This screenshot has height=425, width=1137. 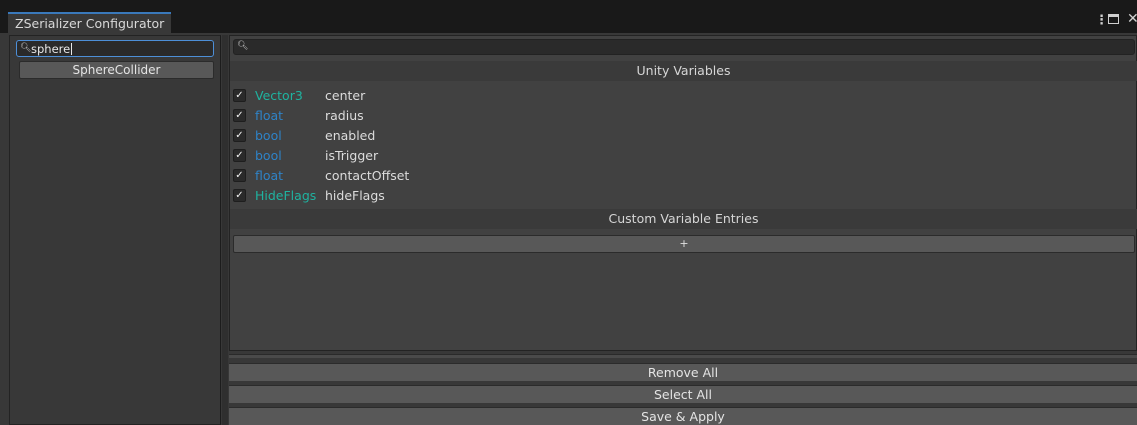 What do you see at coordinates (683, 394) in the screenshot?
I see `select-all-button: Select All` at bounding box center [683, 394].